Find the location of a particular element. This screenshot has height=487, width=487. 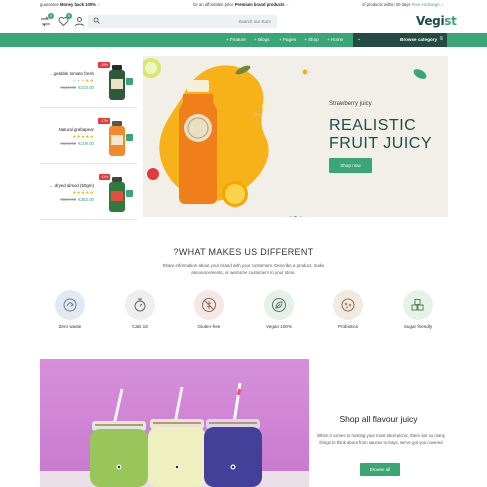

juice-jars-image is located at coordinates (174, 423).